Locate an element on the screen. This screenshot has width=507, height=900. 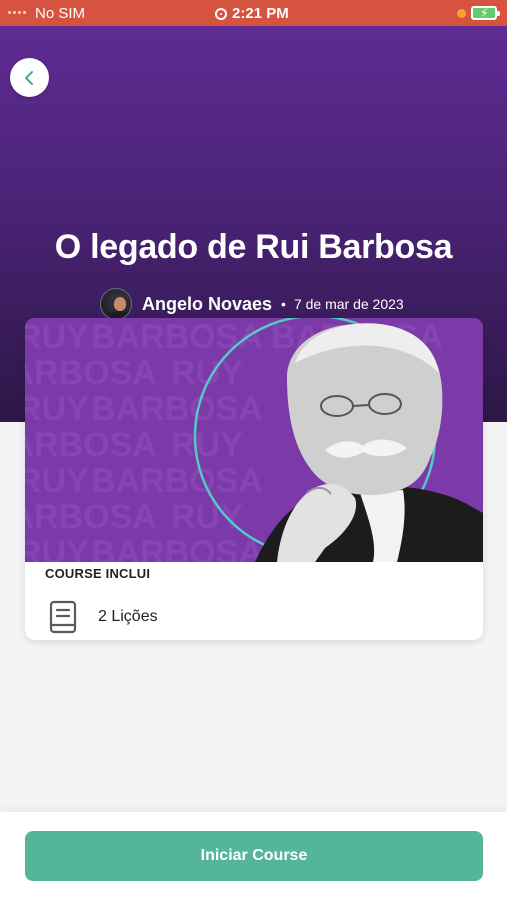
course-meta: Angelo Novaes • 7 de mar de 2023 is located at coordinates (252, 304).